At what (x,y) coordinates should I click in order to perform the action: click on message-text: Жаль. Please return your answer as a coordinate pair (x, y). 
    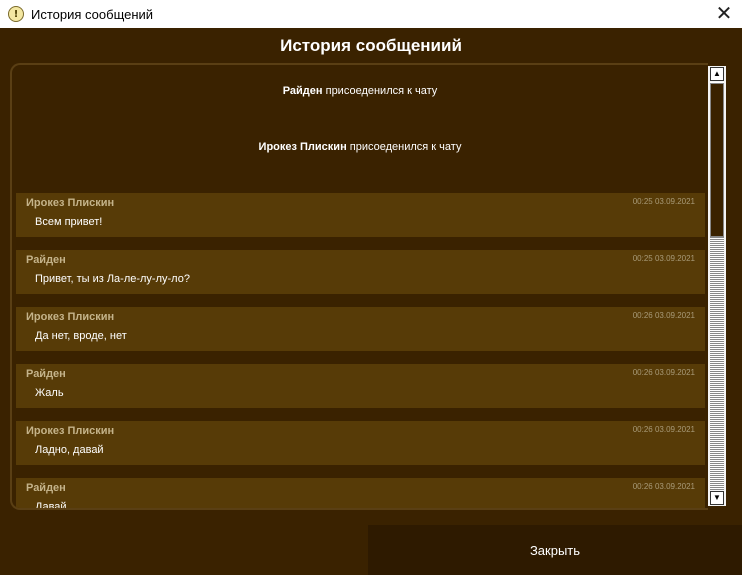
    Looking at the image, I should click on (49, 393).